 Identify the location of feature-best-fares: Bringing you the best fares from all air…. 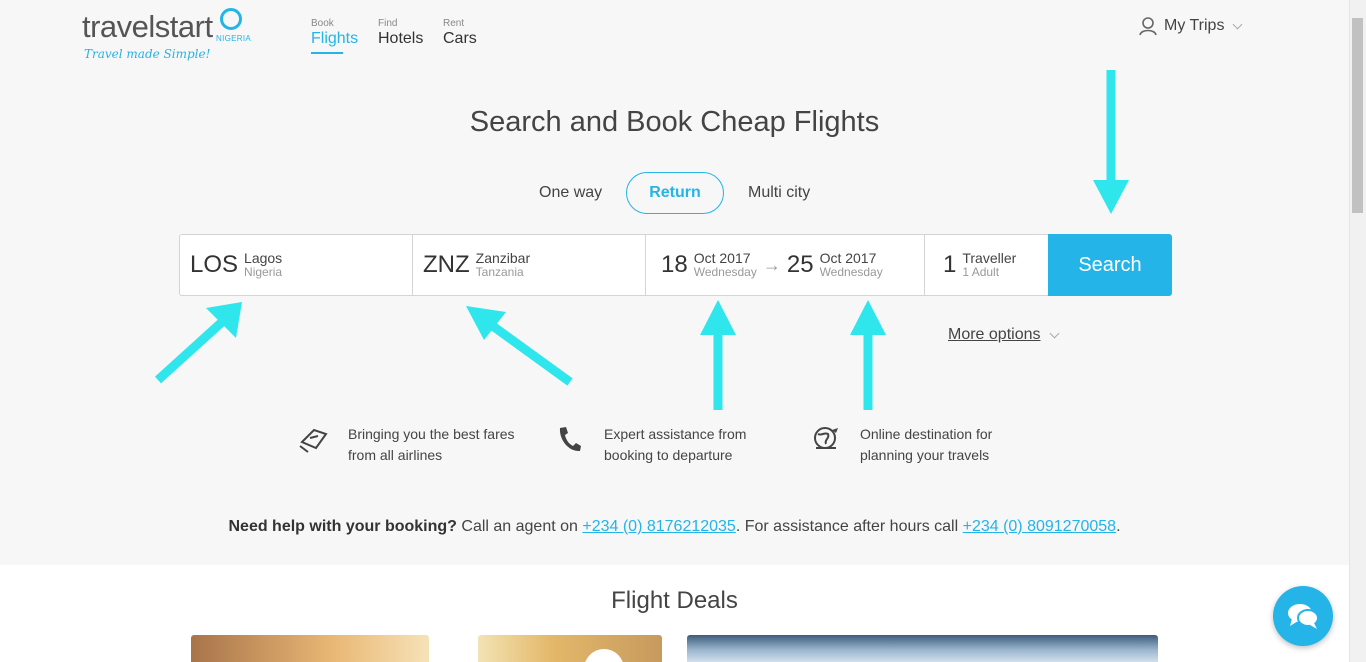
(410, 445).